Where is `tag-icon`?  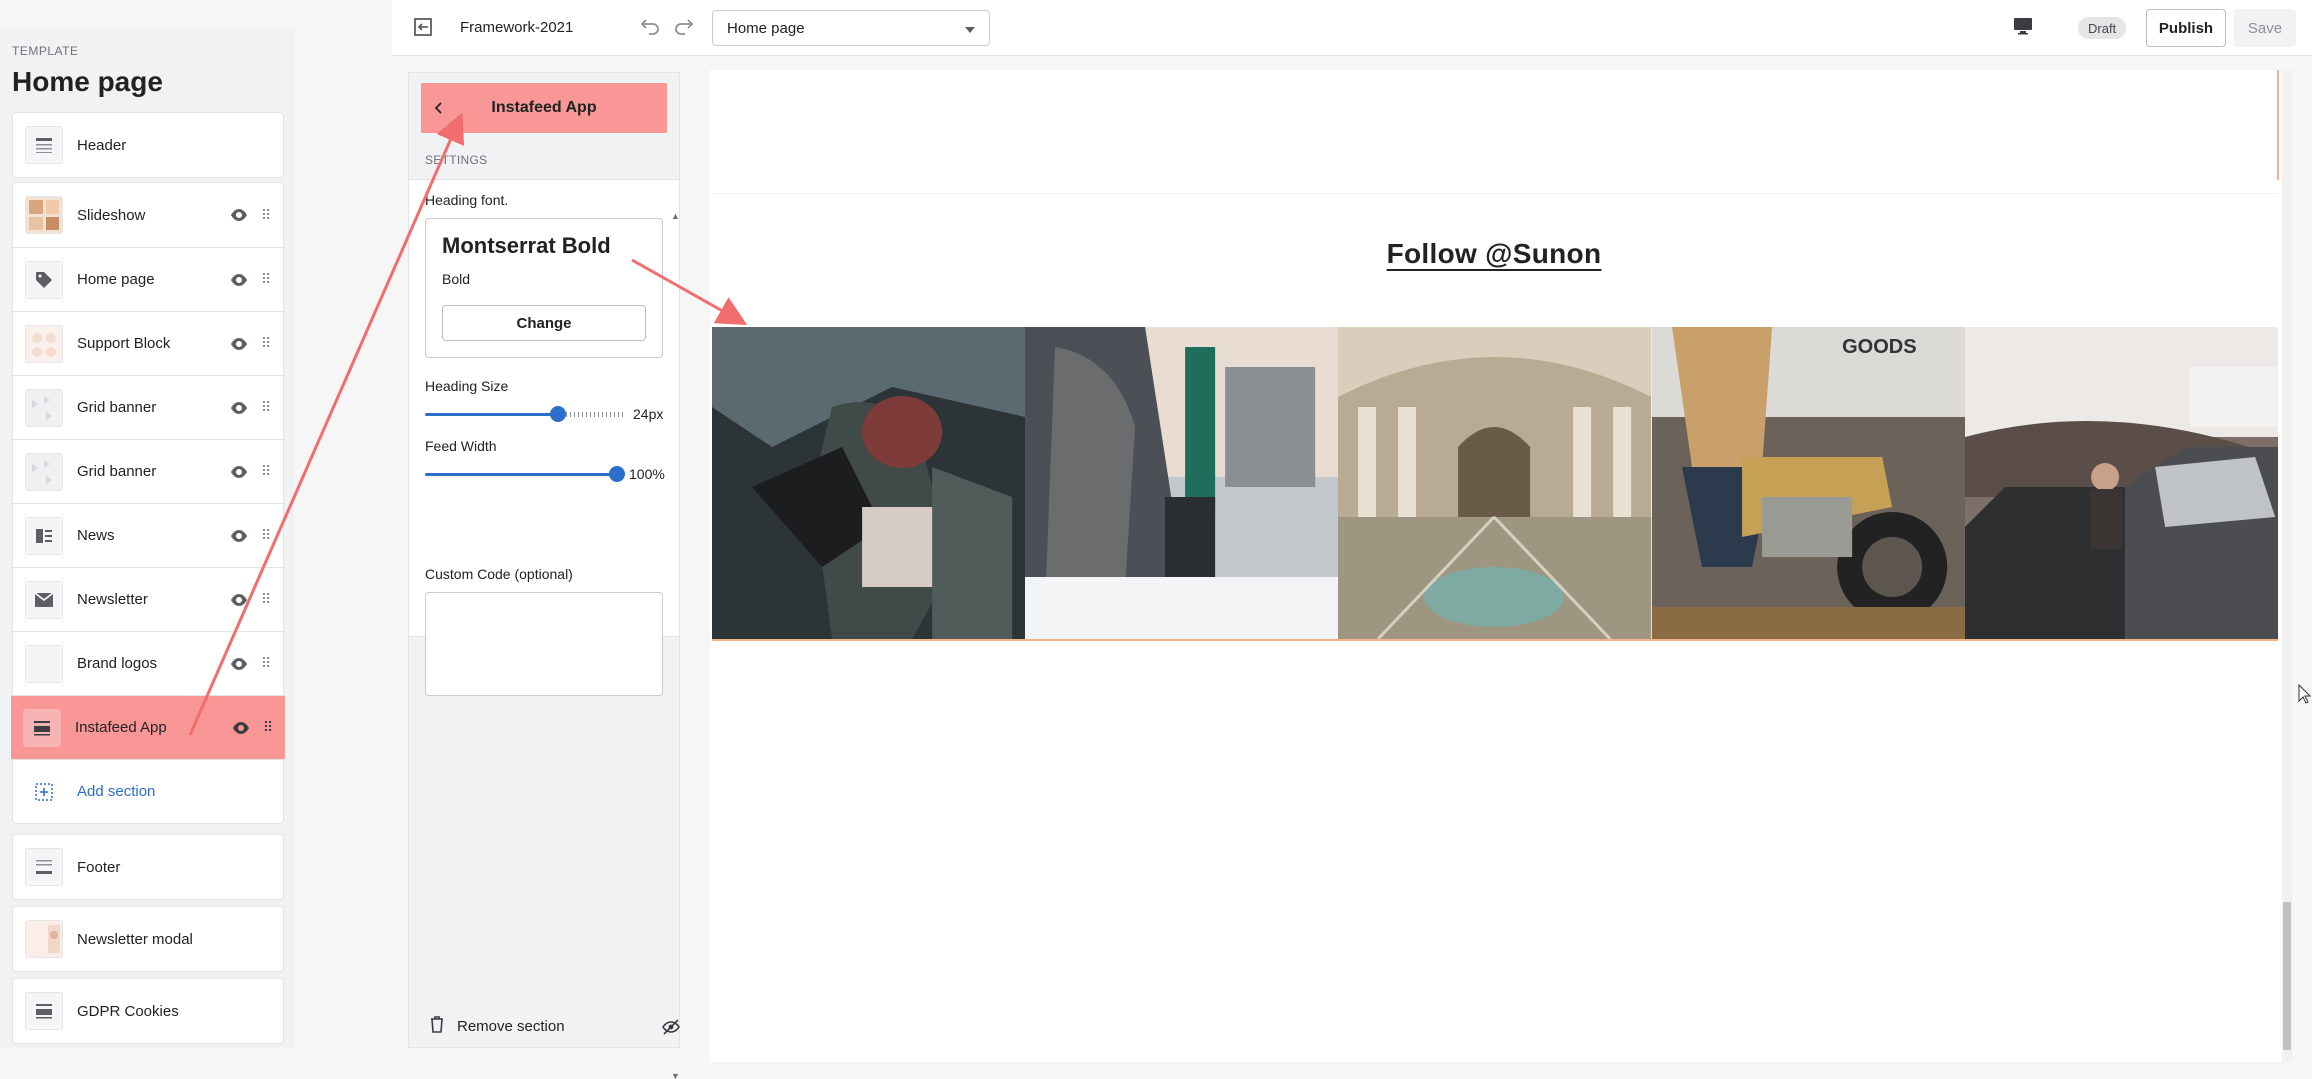 tag-icon is located at coordinates (44, 279).